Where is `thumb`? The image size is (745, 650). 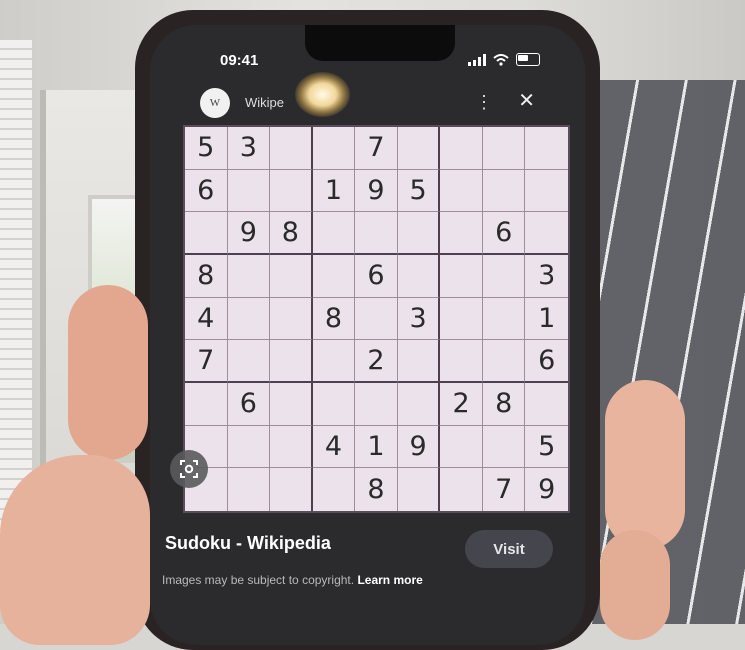 thumb is located at coordinates (75, 550).